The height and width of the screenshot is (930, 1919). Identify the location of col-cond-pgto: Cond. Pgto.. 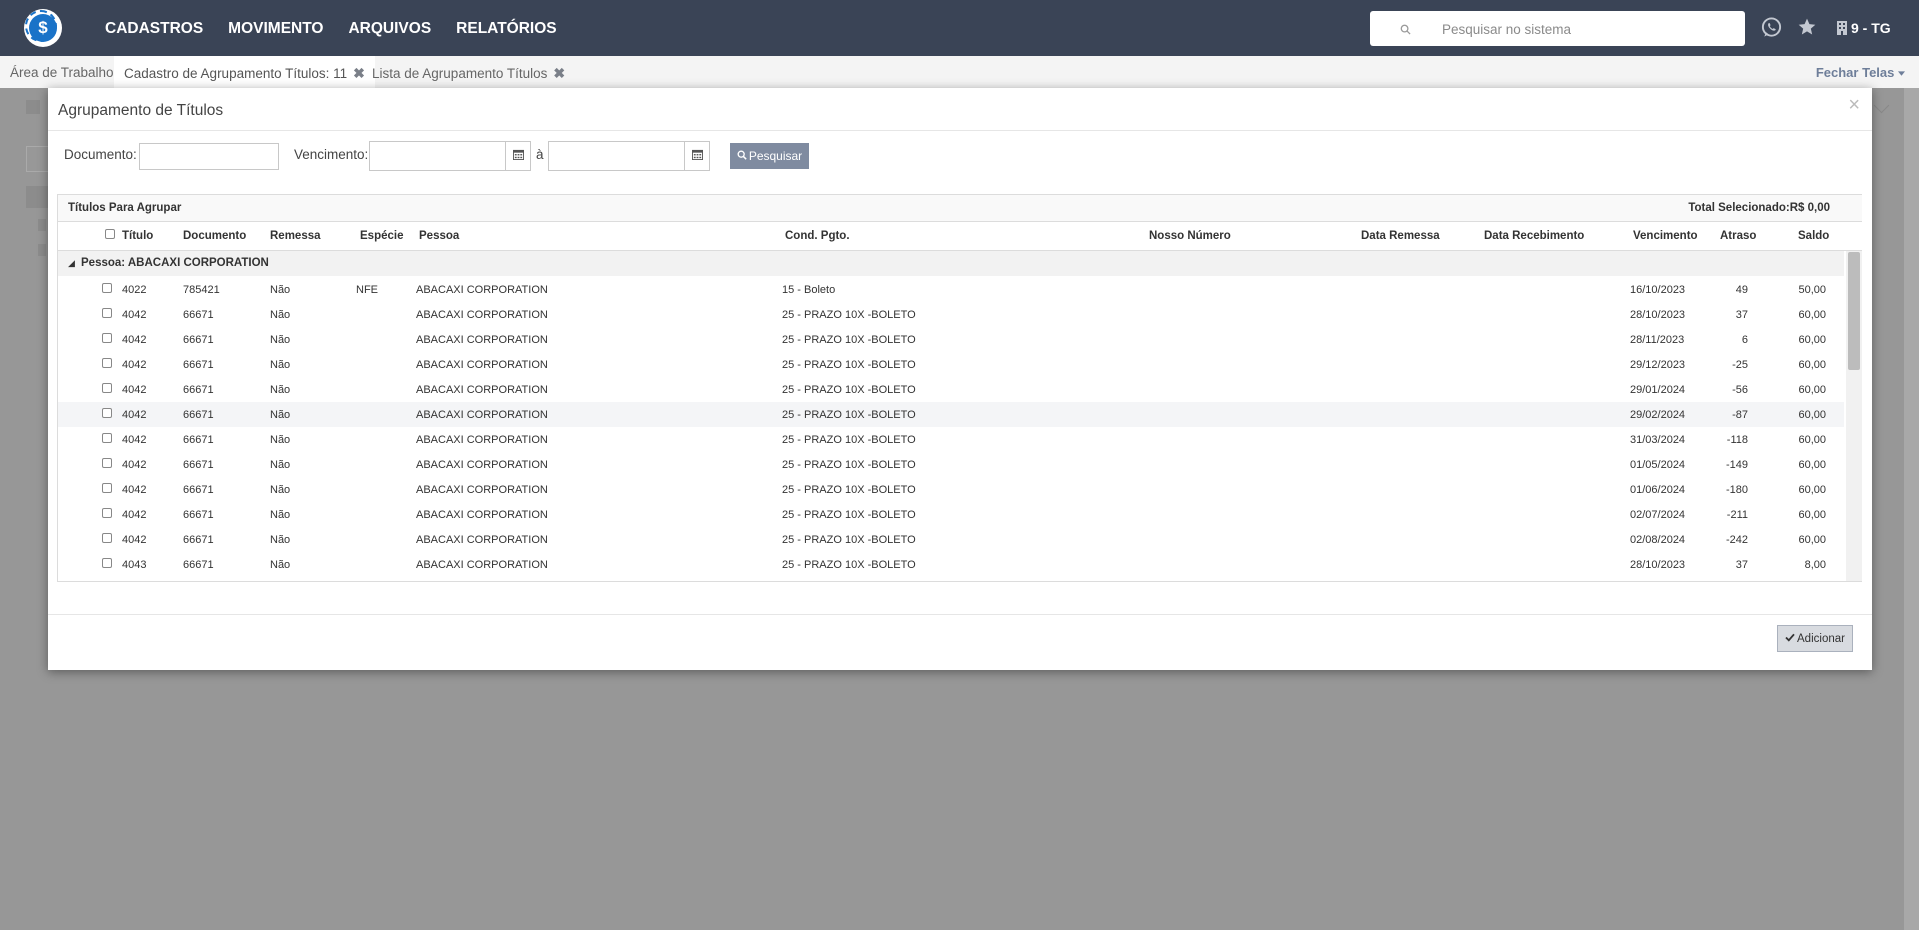
(817, 236).